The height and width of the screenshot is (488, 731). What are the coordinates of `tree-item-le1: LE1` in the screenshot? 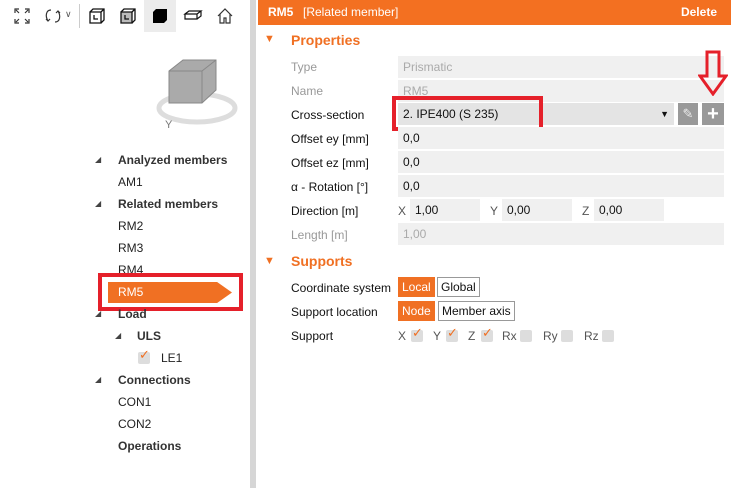 It's located at (171, 358).